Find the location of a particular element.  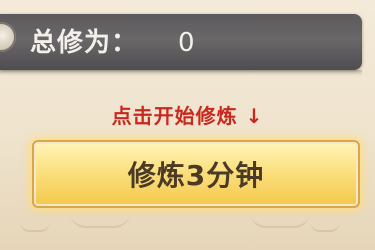

orb-icon is located at coordinates (8, 37).